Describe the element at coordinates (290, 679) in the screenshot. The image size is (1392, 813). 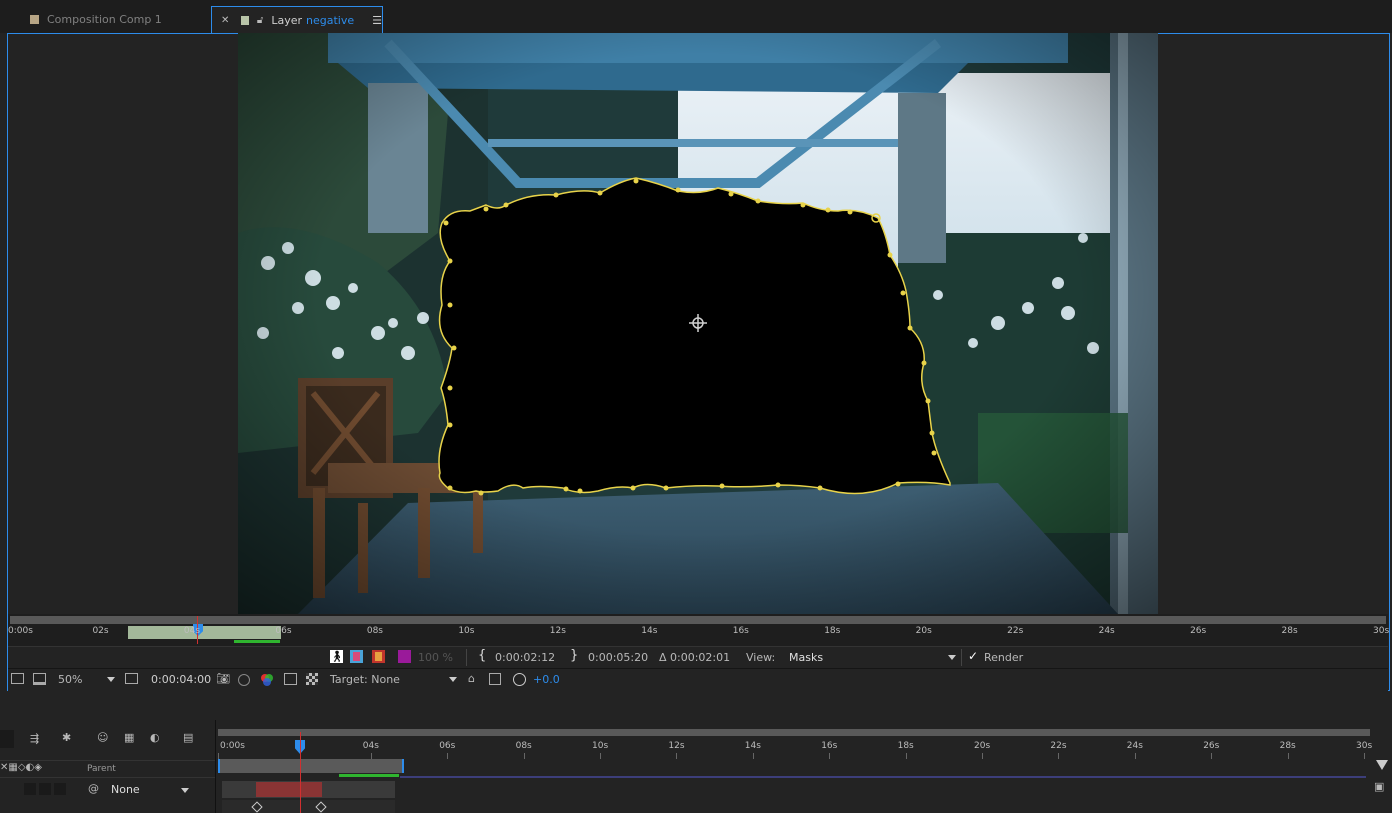
I see `toggle-mask-icon` at that location.